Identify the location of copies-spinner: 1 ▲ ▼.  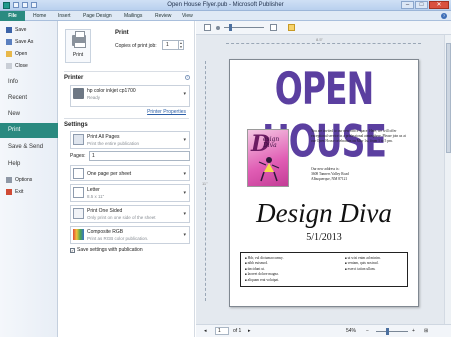
(173, 45).